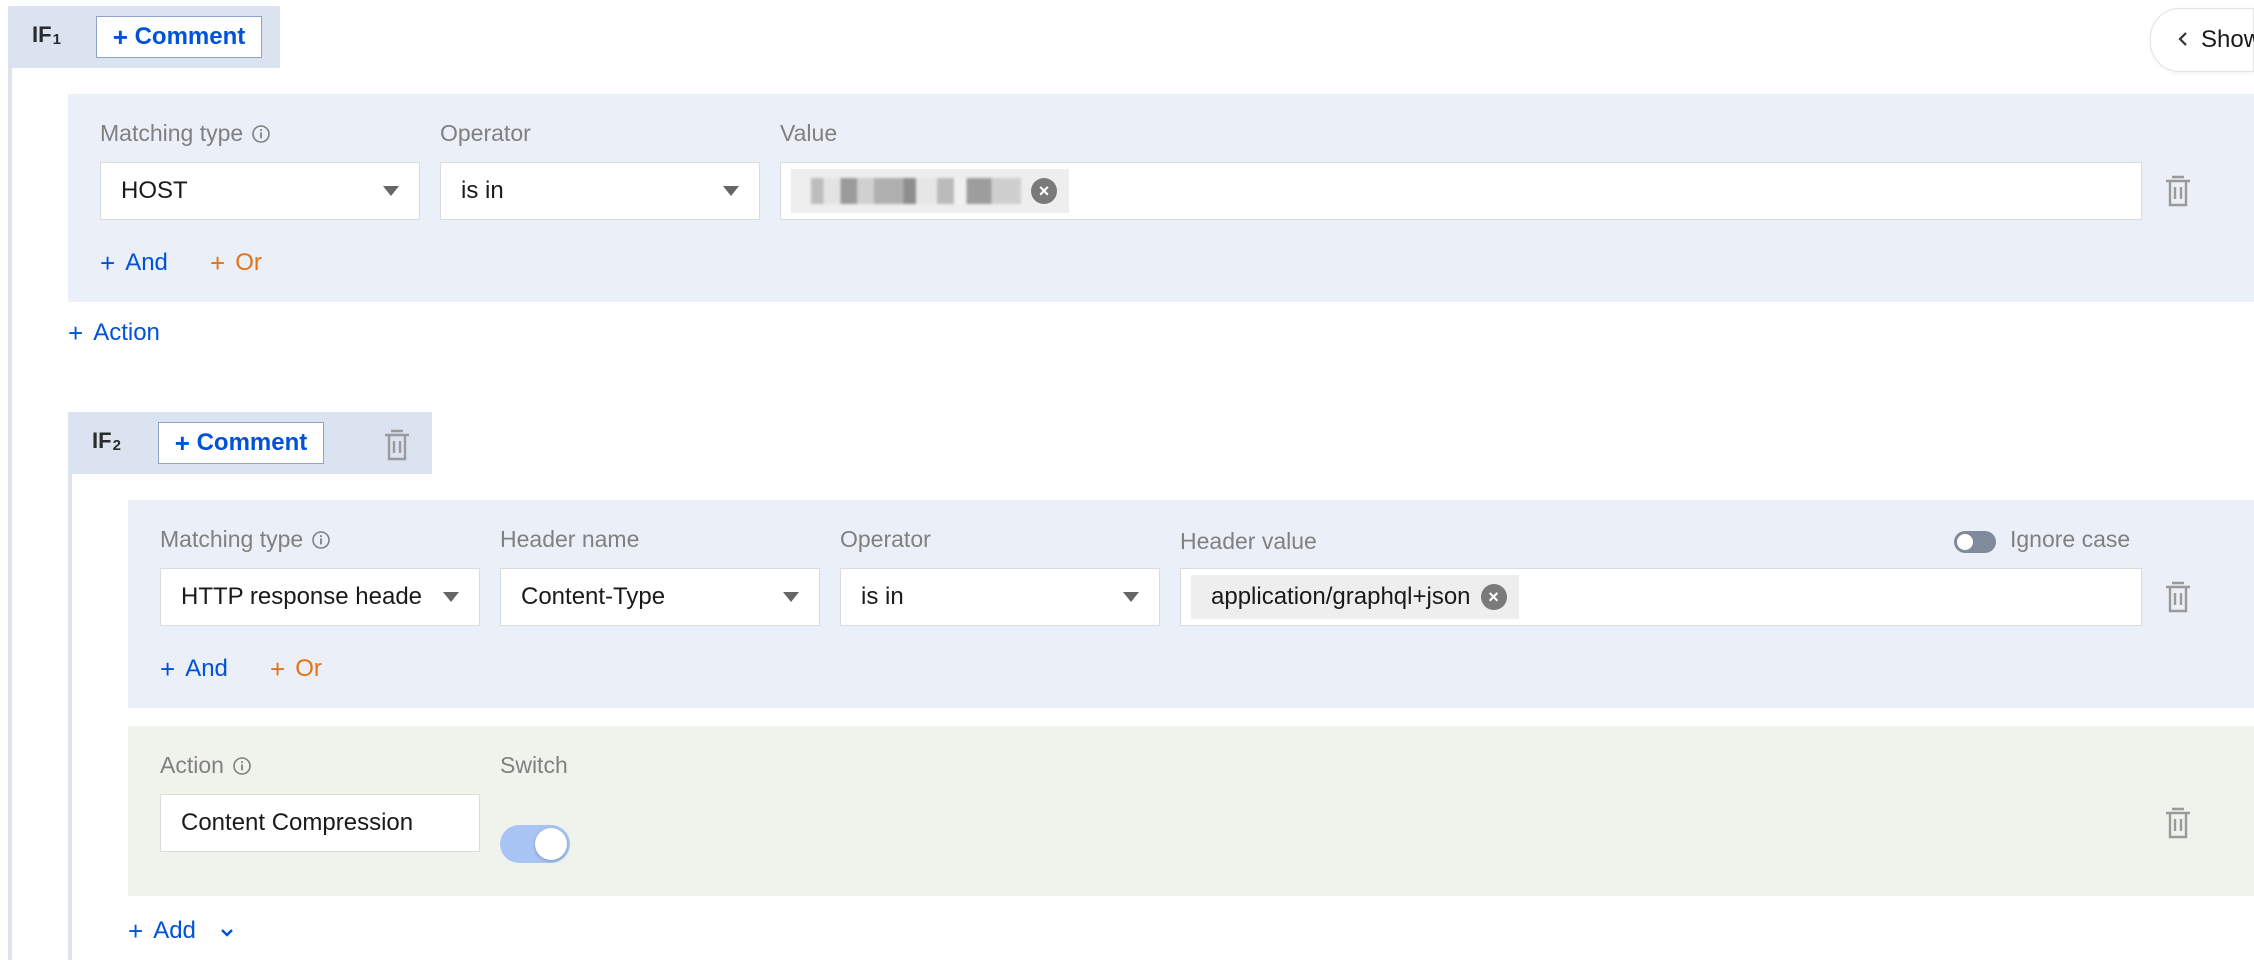  What do you see at coordinates (1975, 542) in the screenshot?
I see `ignore-case-toggle` at bounding box center [1975, 542].